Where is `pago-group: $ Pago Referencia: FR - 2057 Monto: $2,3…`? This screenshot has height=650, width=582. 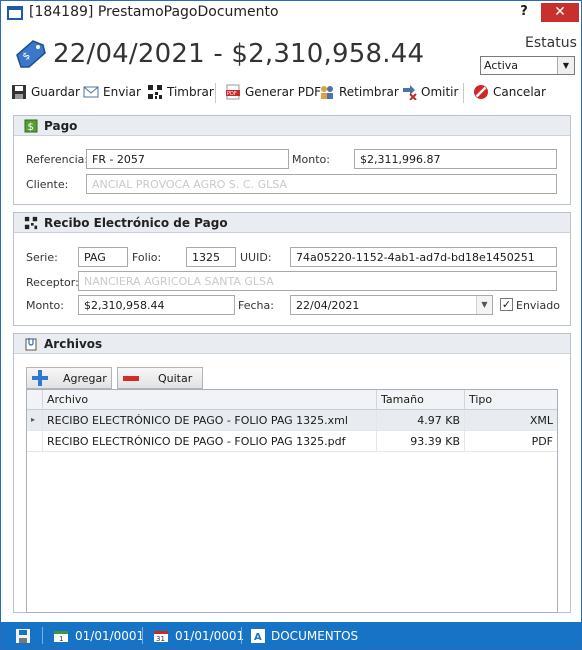
pago-group: $ Pago Referencia: FR - 2057 Monto: $2,3… is located at coordinates (292, 160).